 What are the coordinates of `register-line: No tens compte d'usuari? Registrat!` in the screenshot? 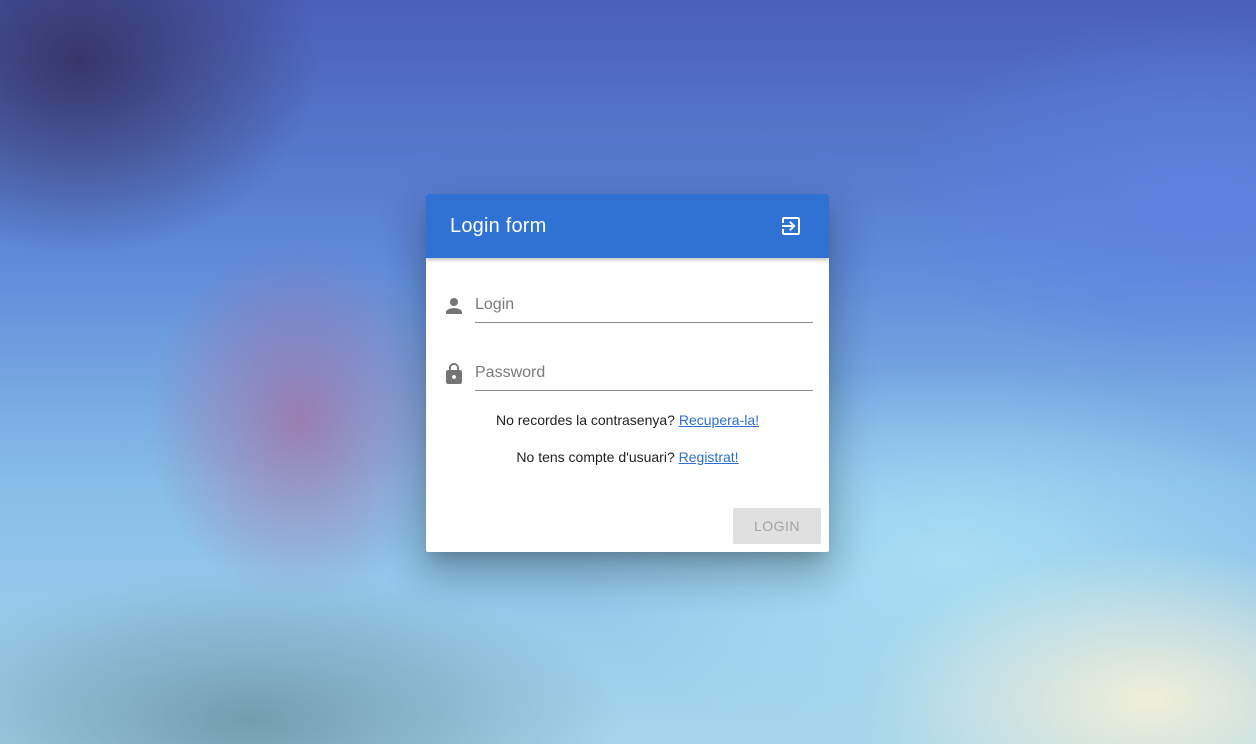 It's located at (627, 457).